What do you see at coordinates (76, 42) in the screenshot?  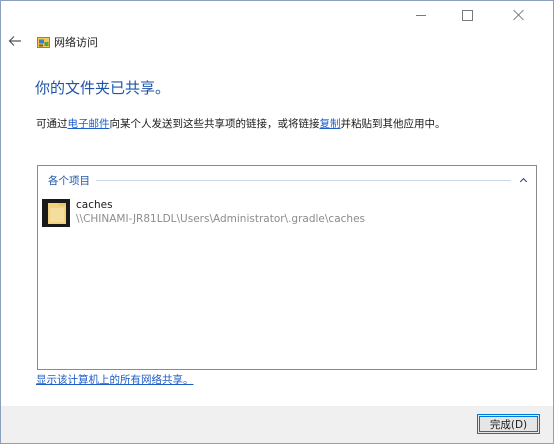 I see `window-title: 网络访问` at bounding box center [76, 42].